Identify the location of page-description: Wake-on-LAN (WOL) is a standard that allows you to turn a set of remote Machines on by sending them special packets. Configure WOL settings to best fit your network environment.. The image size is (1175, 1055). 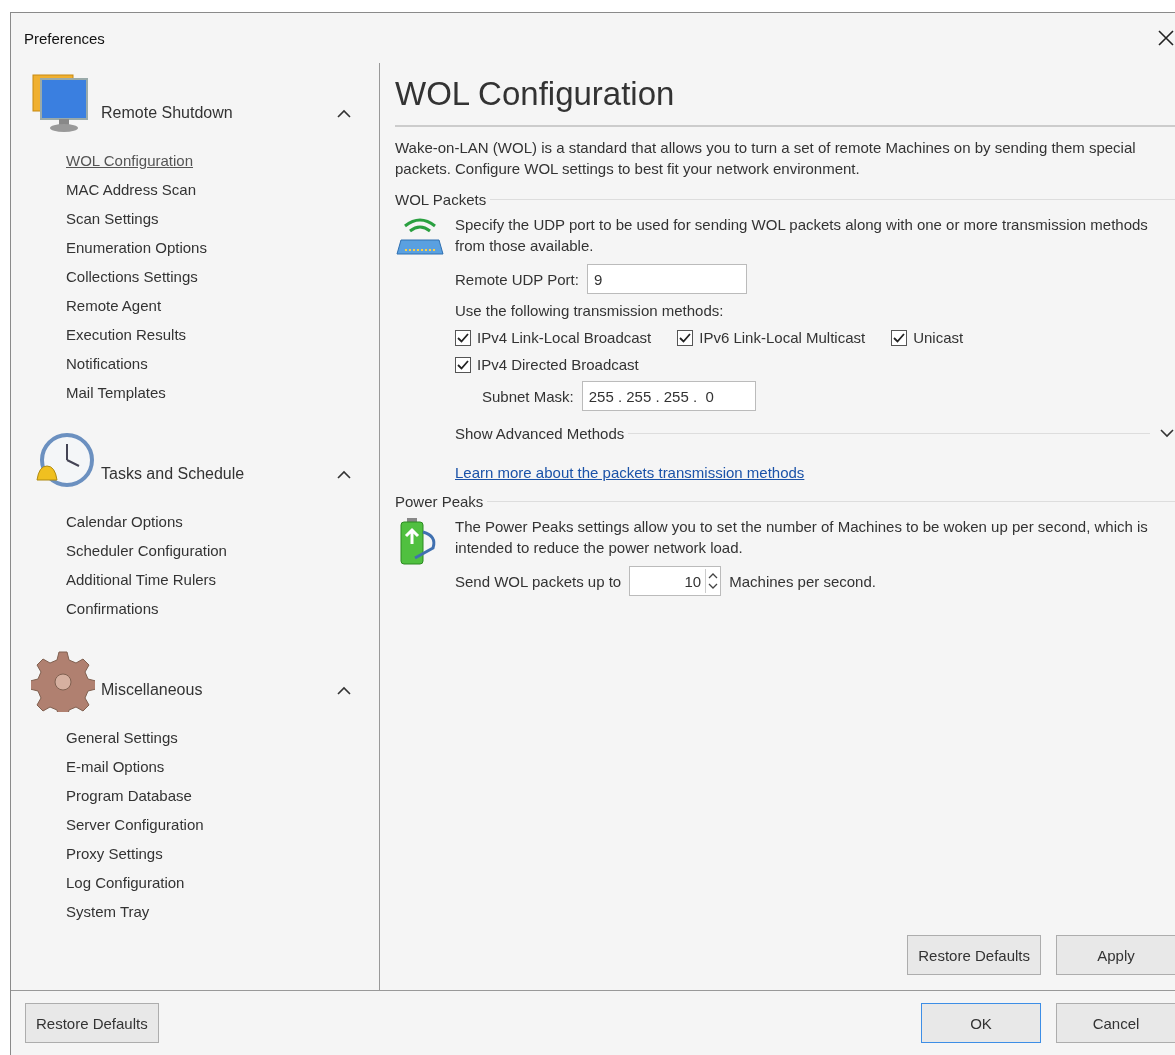
(766, 158).